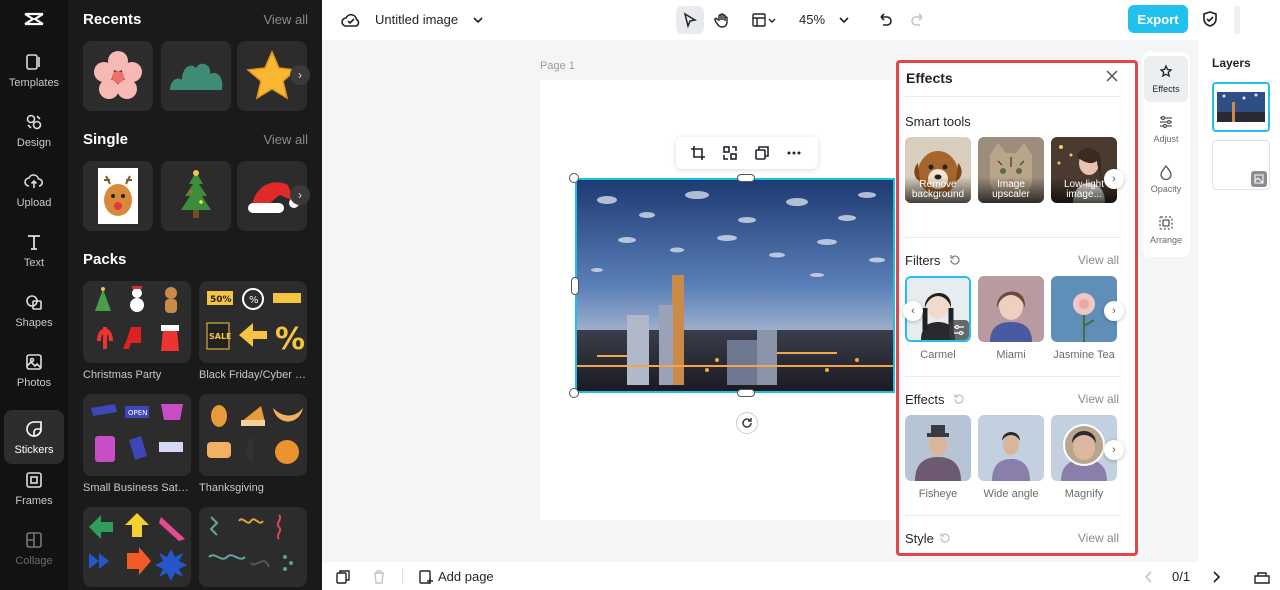  Describe the element at coordinates (343, 577) in the screenshot. I see `duplicate-page-icon` at that location.